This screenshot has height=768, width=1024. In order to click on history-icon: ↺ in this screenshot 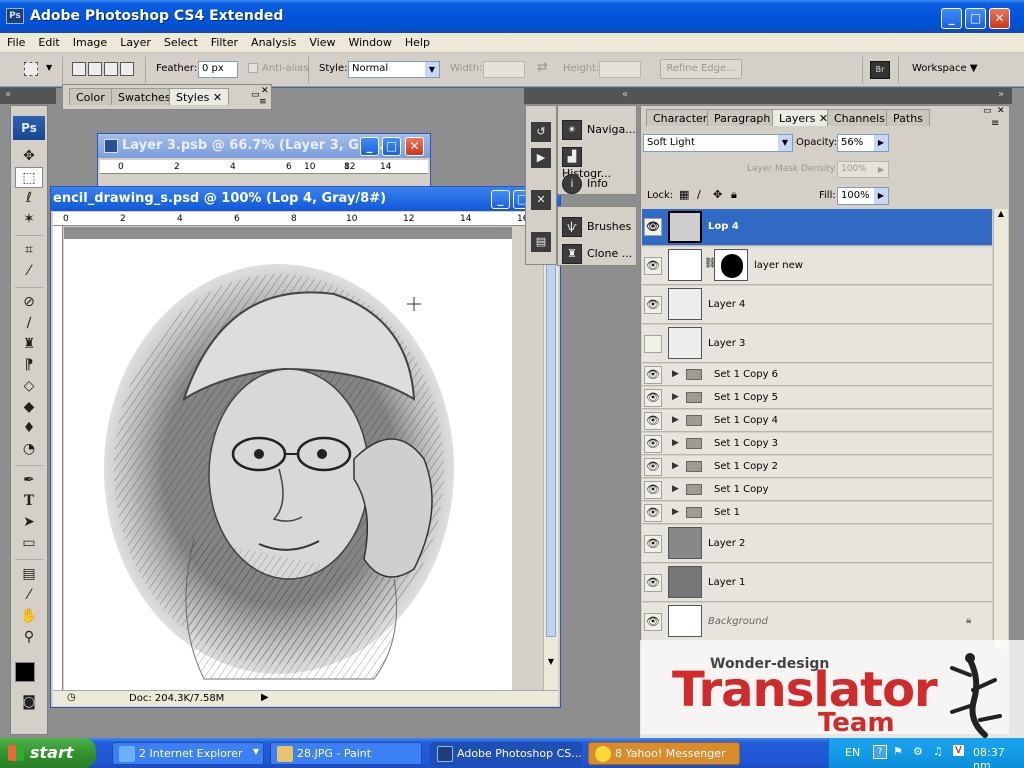, I will do `click(541, 132)`.